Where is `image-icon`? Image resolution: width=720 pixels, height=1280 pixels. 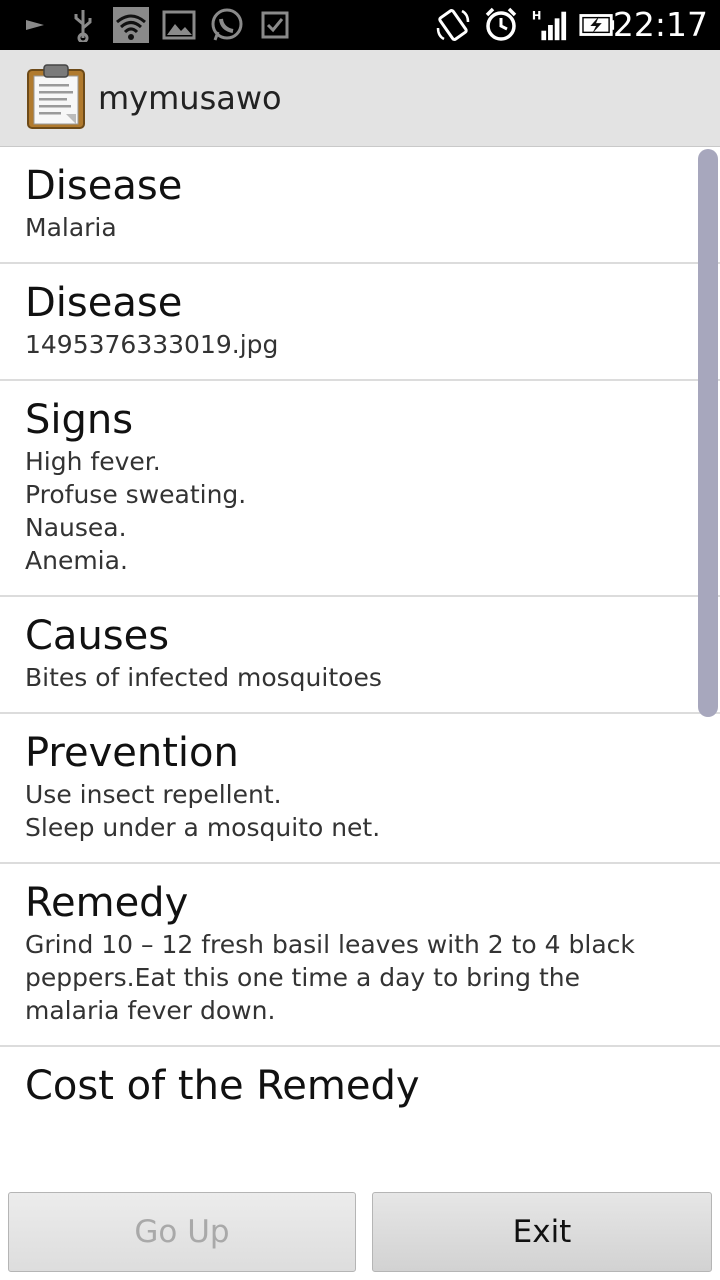
image-icon is located at coordinates (179, 25).